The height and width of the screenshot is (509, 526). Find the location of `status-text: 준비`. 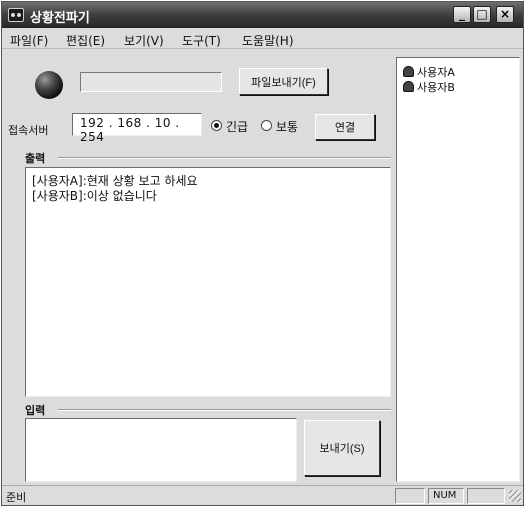

status-text: 준비 is located at coordinates (16, 497).